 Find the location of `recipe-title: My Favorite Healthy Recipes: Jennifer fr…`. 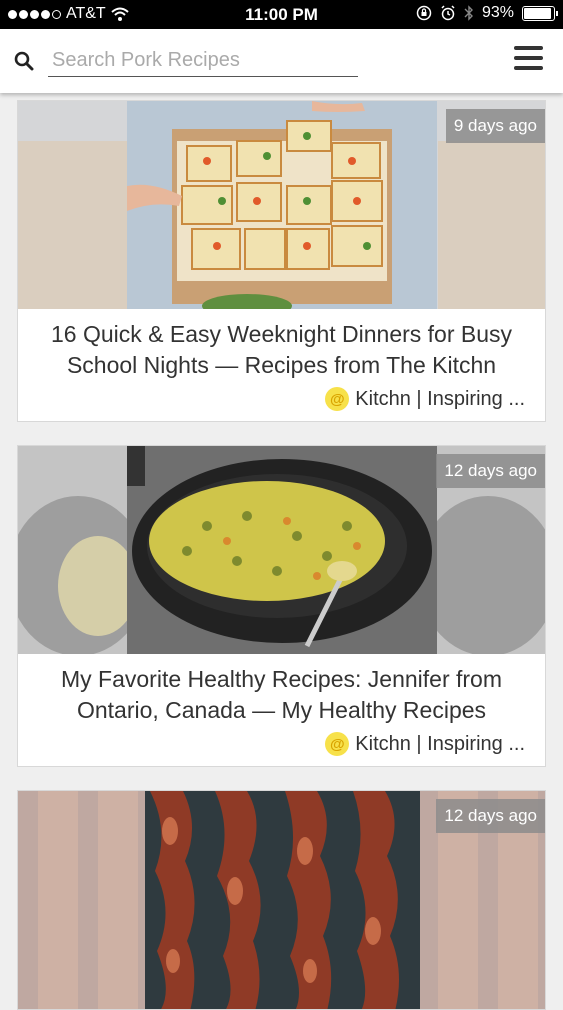

recipe-title: My Favorite Healthy Recipes: Jennifer fr… is located at coordinates (281, 690).